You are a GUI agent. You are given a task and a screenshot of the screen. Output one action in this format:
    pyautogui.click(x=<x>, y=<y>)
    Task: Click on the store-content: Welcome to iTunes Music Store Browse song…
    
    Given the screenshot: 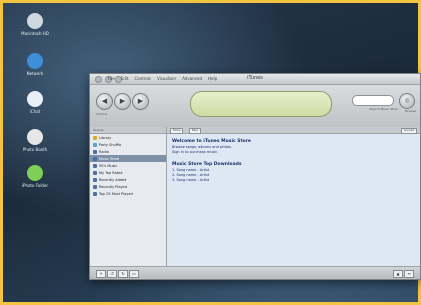 What is the action you would take?
    pyautogui.click(x=293, y=160)
    